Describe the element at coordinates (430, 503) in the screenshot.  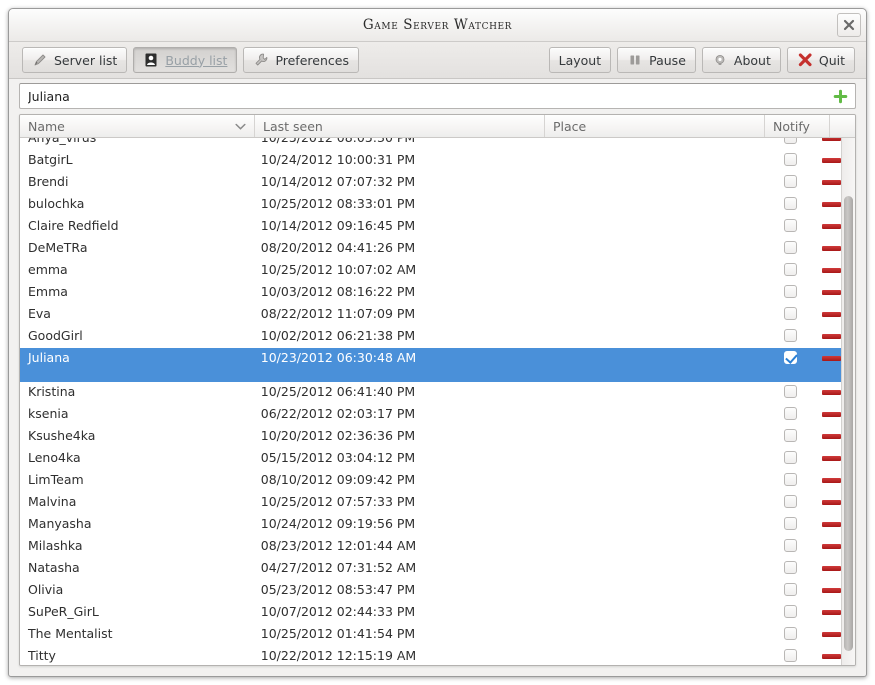
I see `table-row: Malvina 10/25/2012 07:57:33 PM` at that location.